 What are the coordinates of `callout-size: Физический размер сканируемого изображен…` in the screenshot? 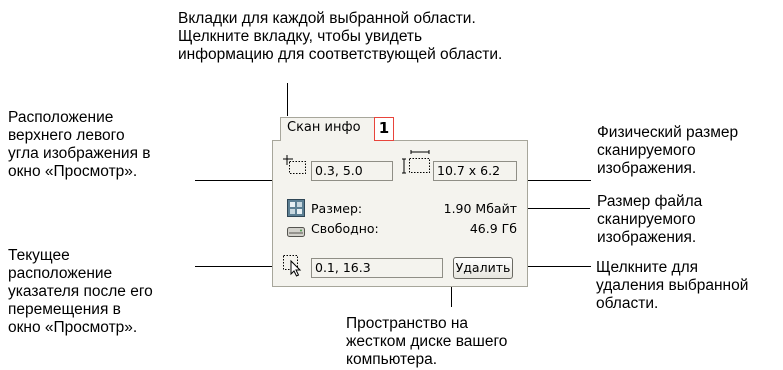 It's located at (667, 151).